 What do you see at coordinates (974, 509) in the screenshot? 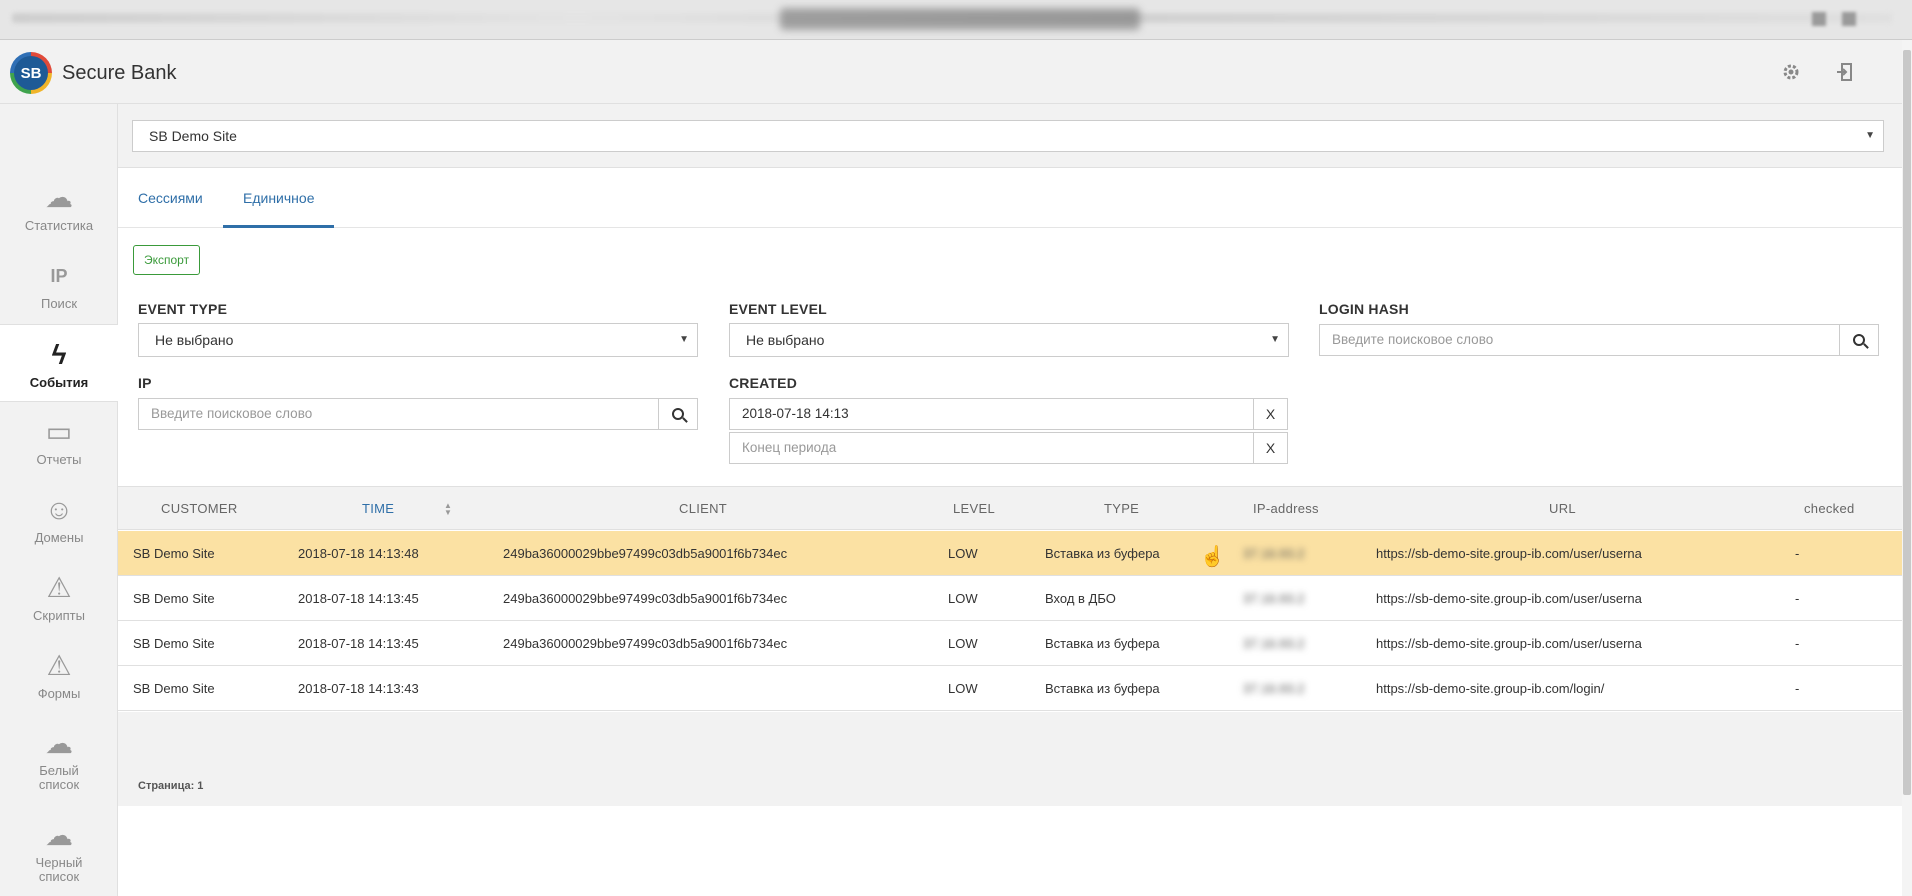
I see `column-level: LEVEL` at bounding box center [974, 509].